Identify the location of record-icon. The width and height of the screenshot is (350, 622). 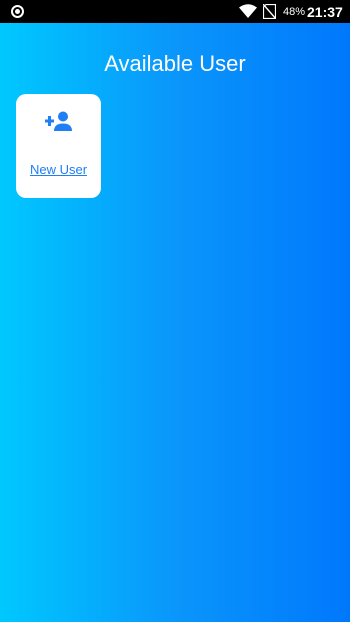
(17, 11).